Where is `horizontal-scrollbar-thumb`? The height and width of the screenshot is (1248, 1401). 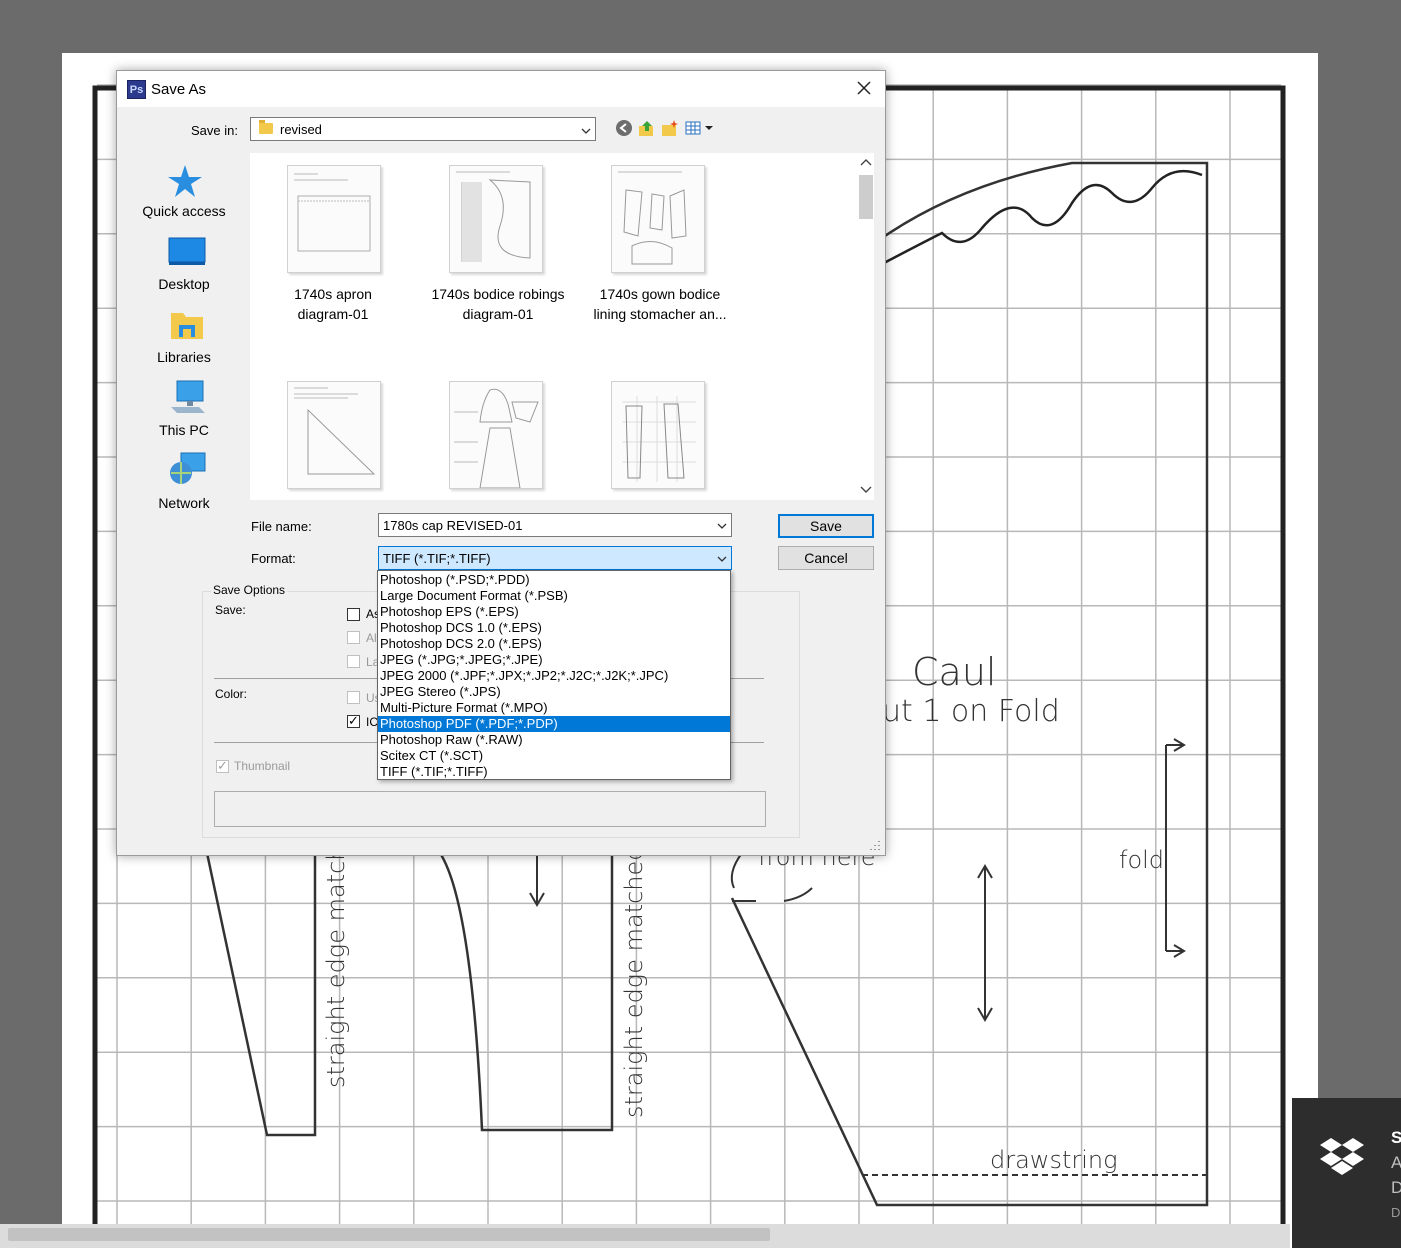
horizontal-scrollbar-thumb is located at coordinates (389, 1234).